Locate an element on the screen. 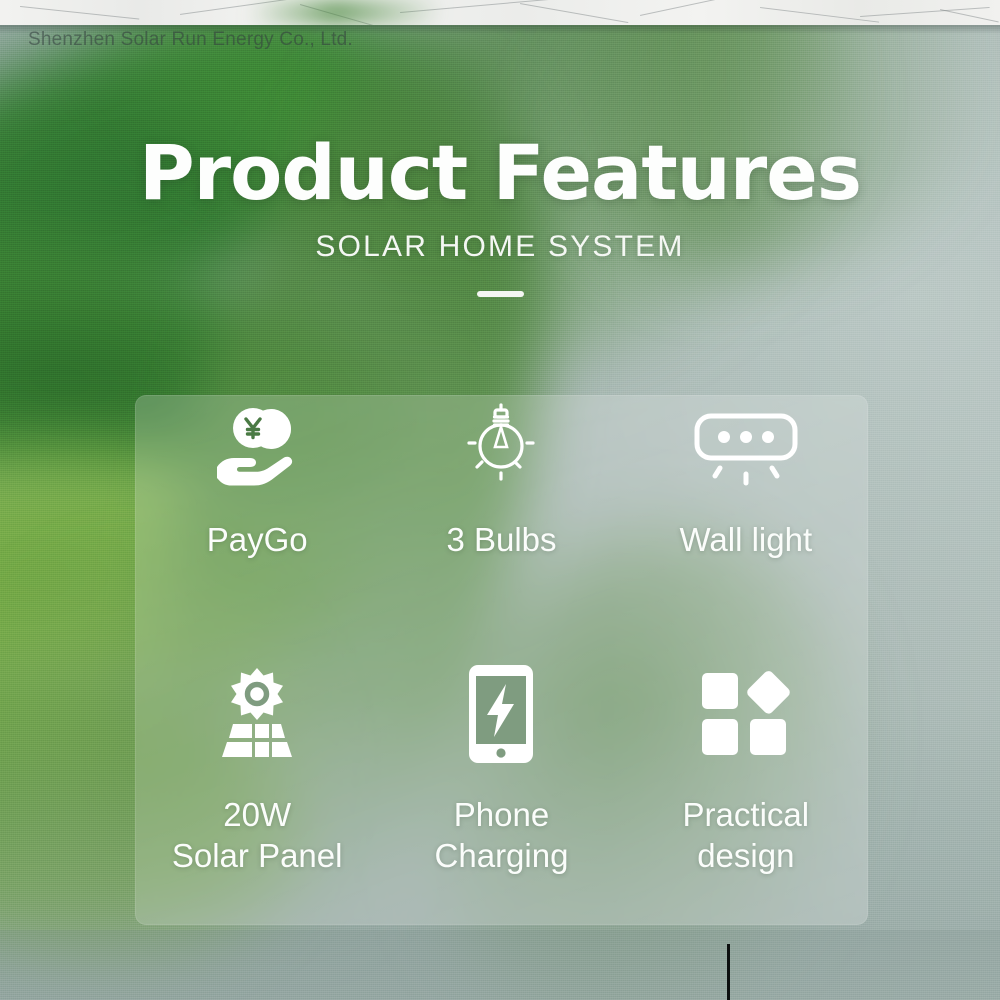  page-subtitle: SOLAR HOME SYSTEM is located at coordinates (500, 246).